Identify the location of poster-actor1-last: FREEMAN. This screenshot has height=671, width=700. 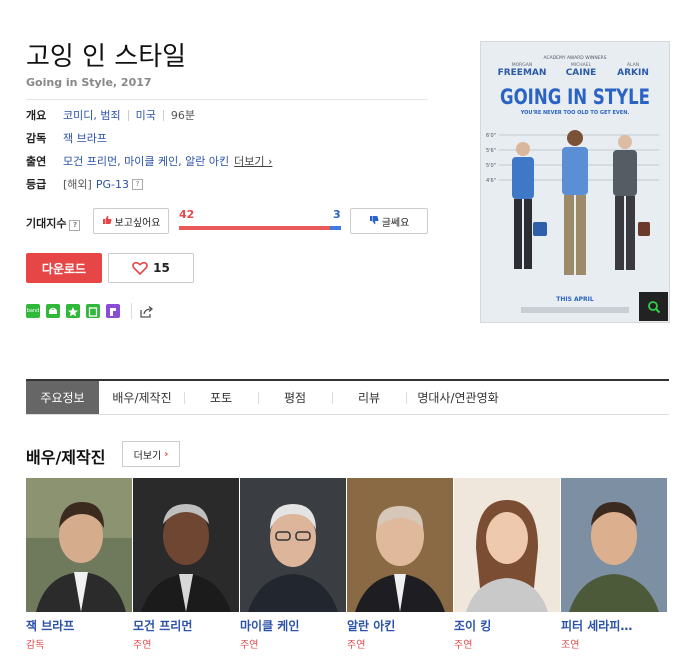
(522, 73).